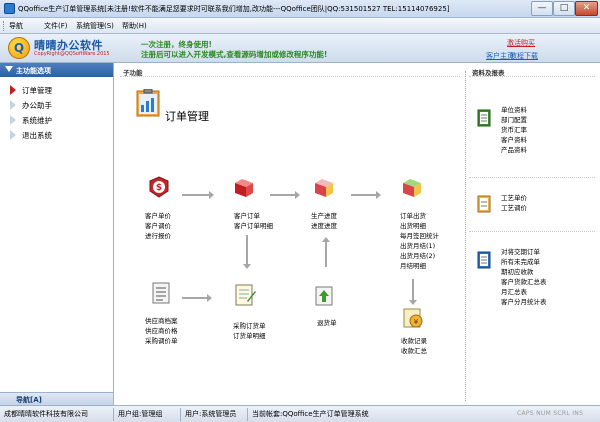 Image resolution: width=600 pixels, height=422 pixels. What do you see at coordinates (524, 292) in the screenshot?
I see `link-monthly-summary: 月汇总表` at bounding box center [524, 292].